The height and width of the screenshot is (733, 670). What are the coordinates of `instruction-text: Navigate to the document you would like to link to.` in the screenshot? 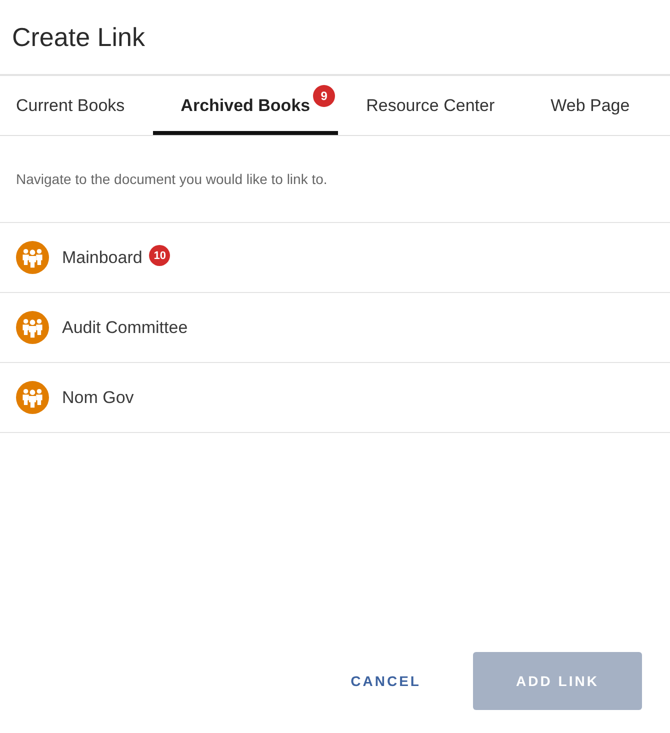 It's located at (172, 179).